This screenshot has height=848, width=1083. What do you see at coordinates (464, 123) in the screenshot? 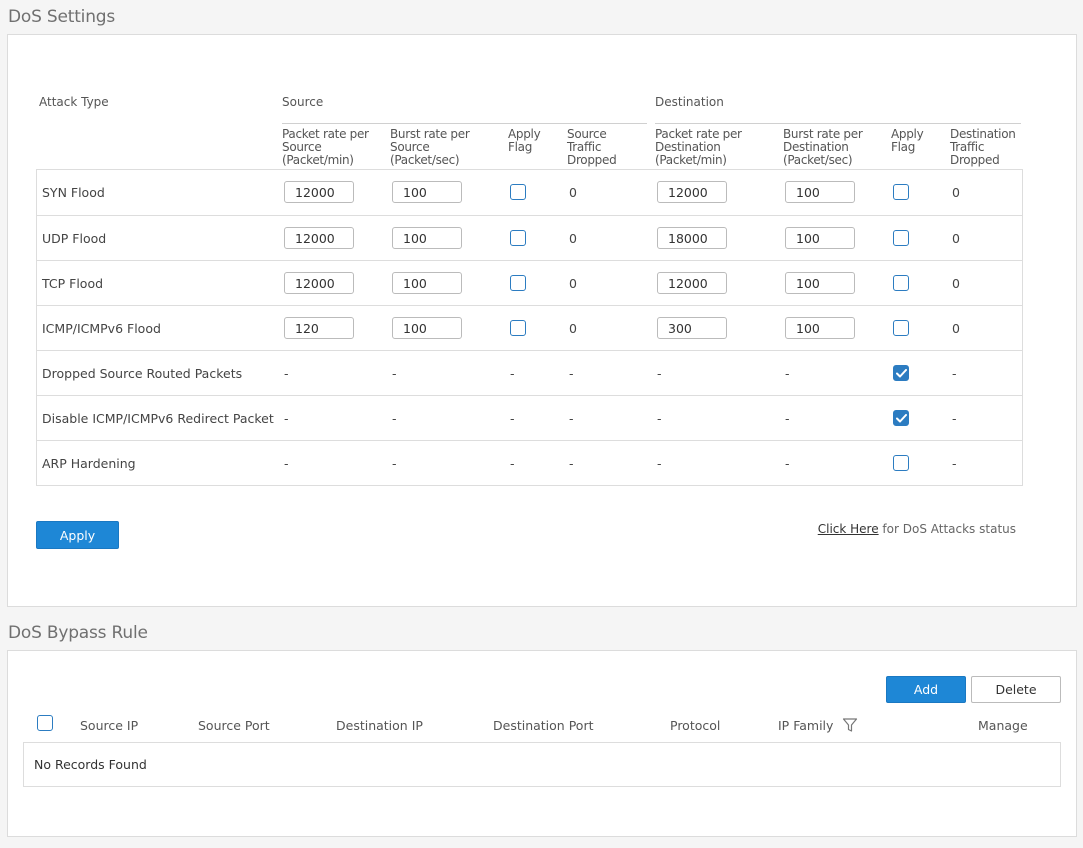
I see `source-header-rule` at bounding box center [464, 123].